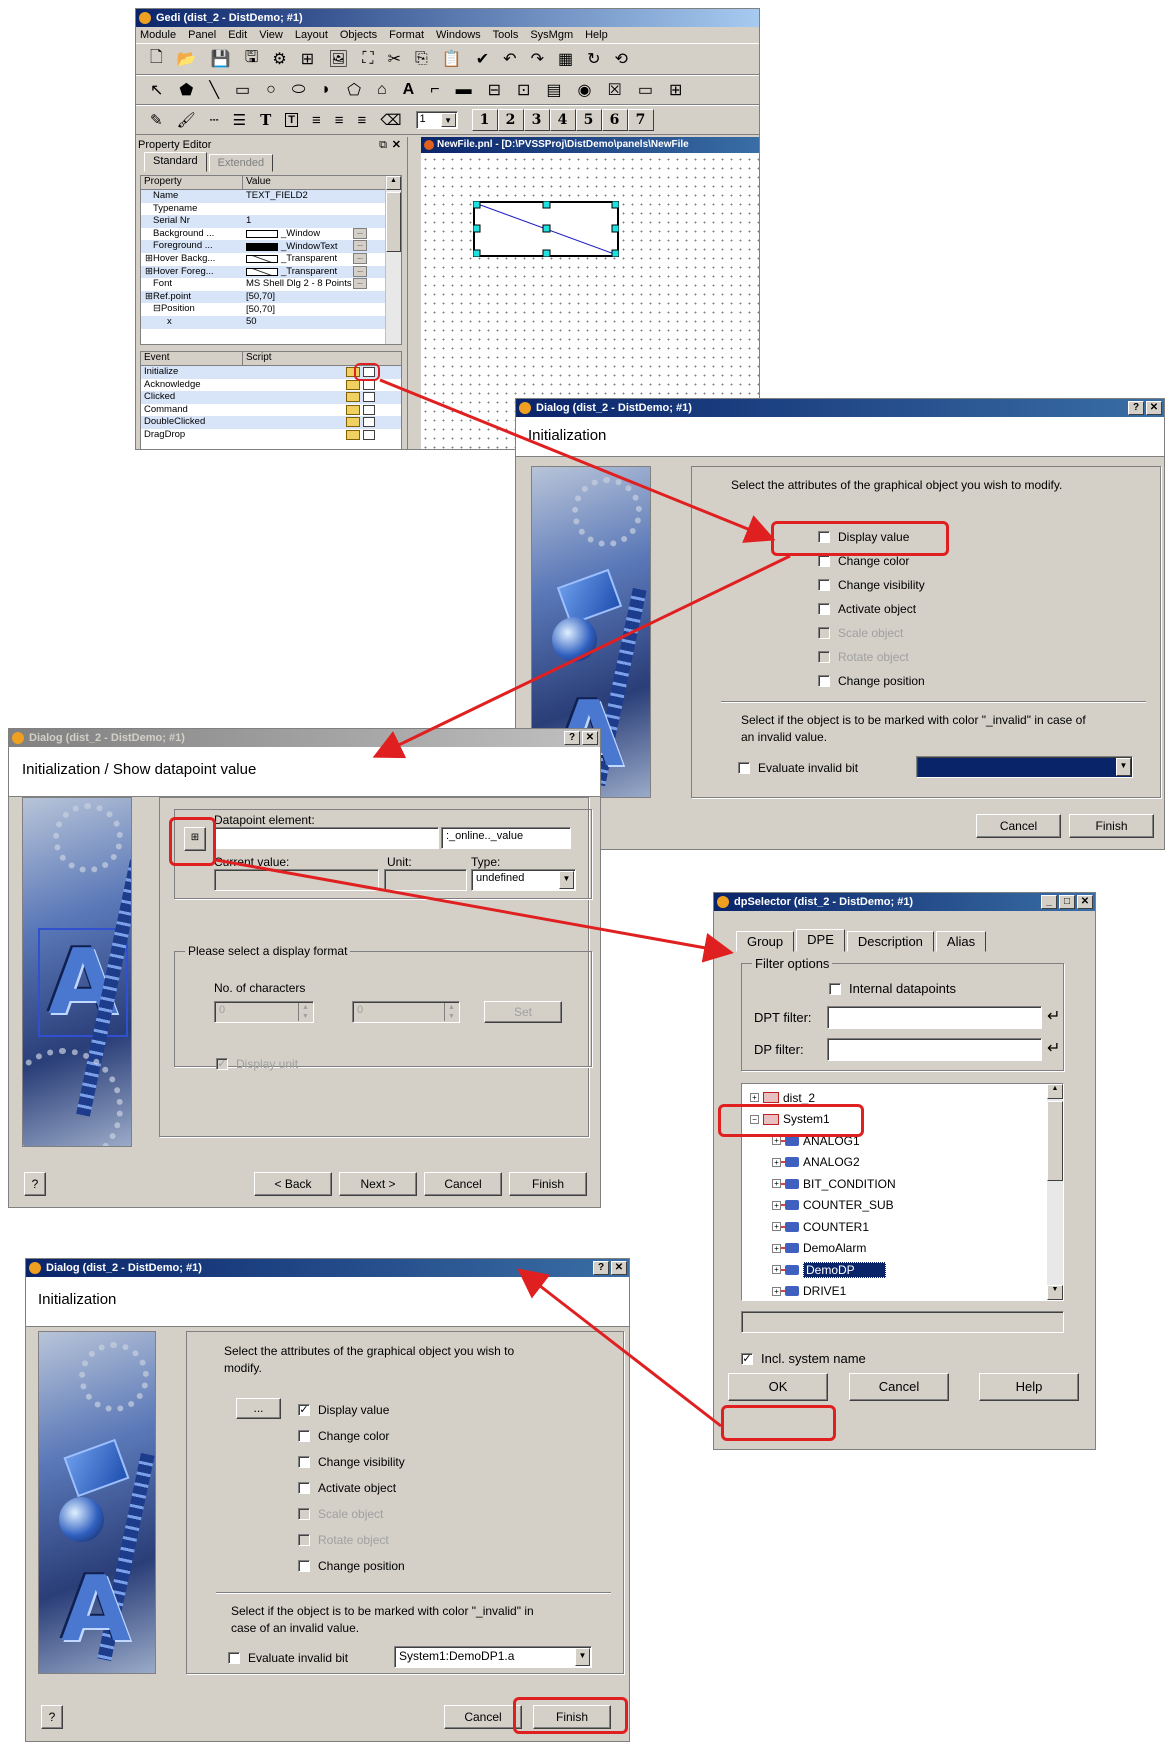 Image resolution: width=1165 pixels, height=1742 pixels. Describe the element at coordinates (619, 1348) in the screenshot. I see `arrow-ok-to-final-dialog` at that location.